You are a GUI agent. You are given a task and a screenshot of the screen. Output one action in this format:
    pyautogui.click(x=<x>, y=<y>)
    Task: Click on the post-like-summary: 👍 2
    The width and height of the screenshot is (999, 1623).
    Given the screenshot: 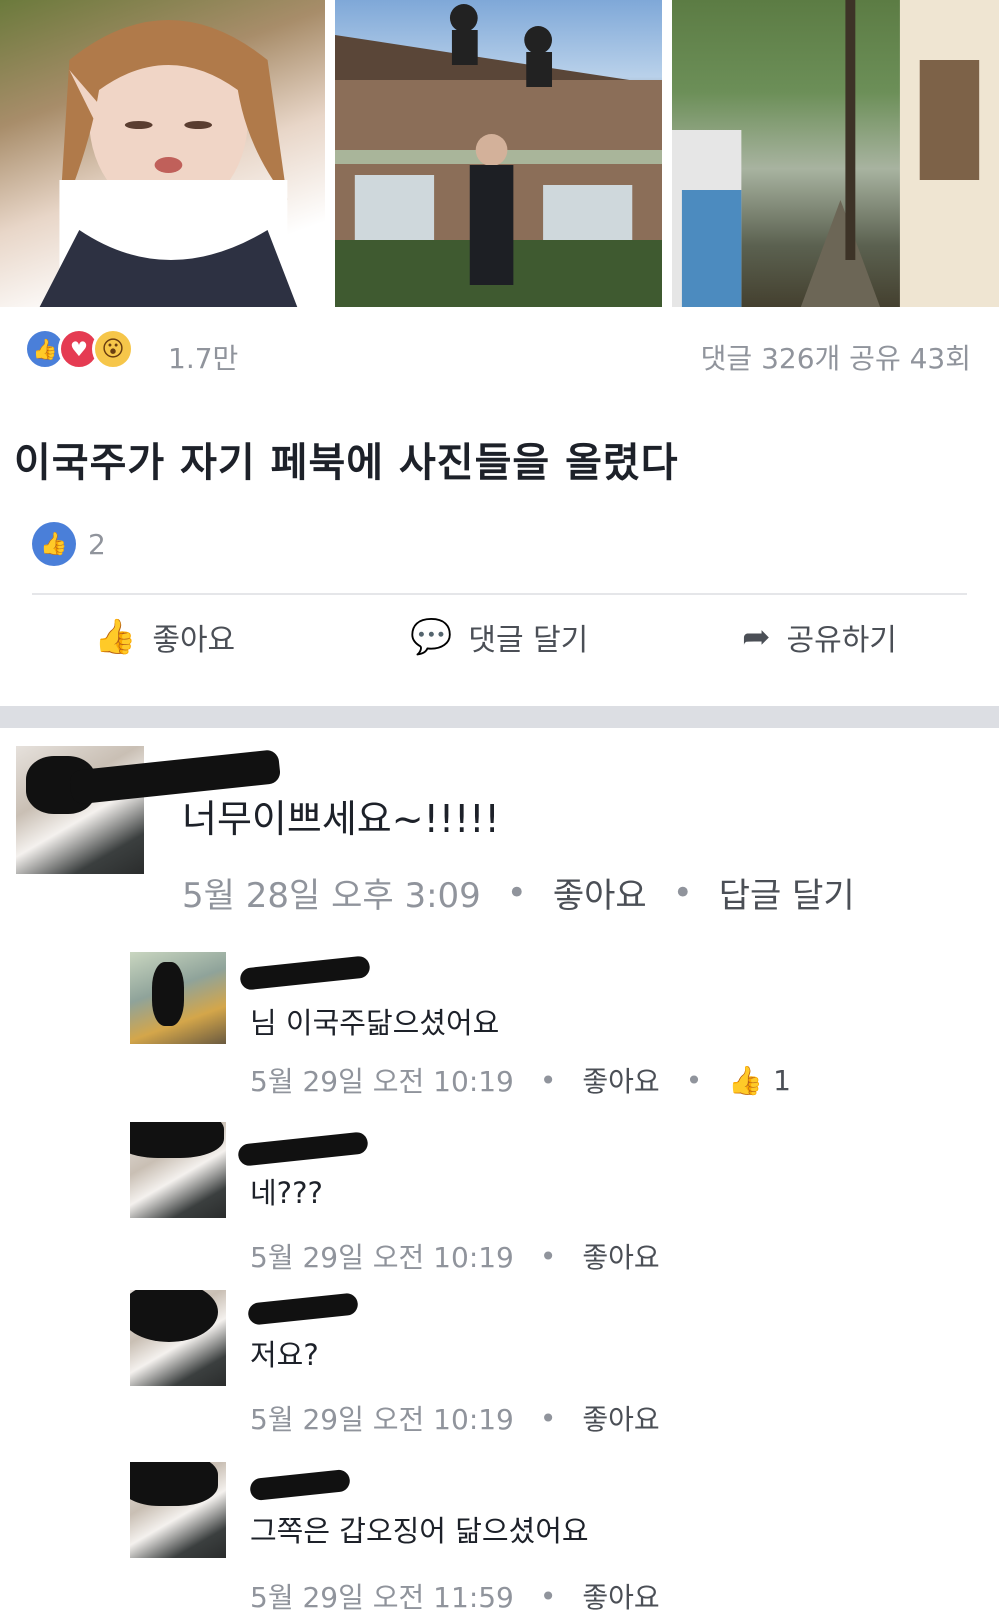 What is the action you would take?
    pyautogui.click(x=69, y=544)
    